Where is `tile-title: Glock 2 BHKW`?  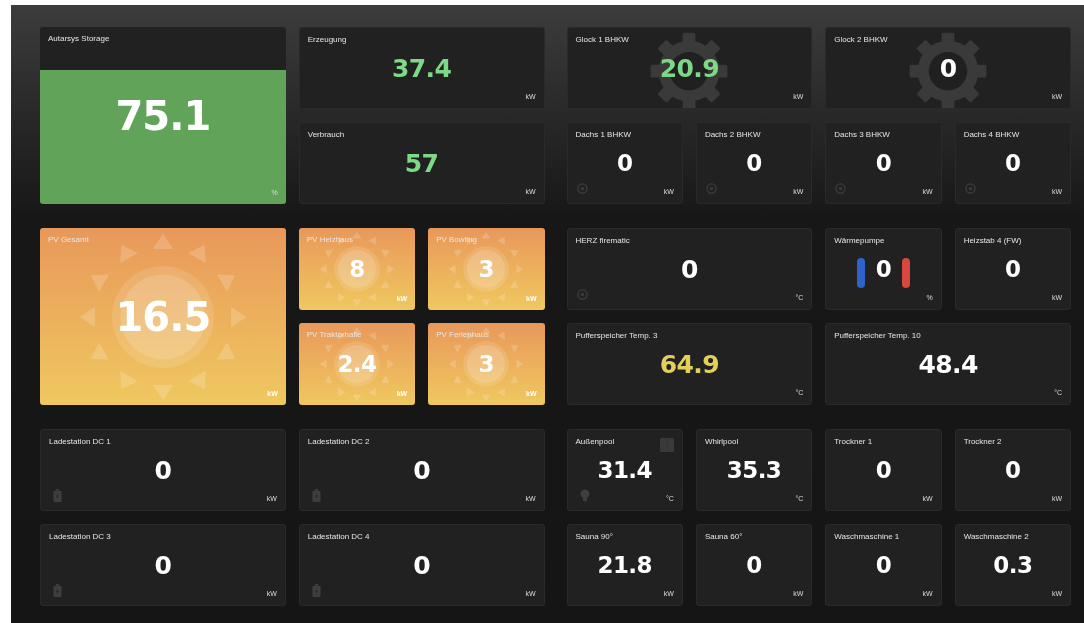 tile-title: Glock 2 BHKW is located at coordinates (861, 40).